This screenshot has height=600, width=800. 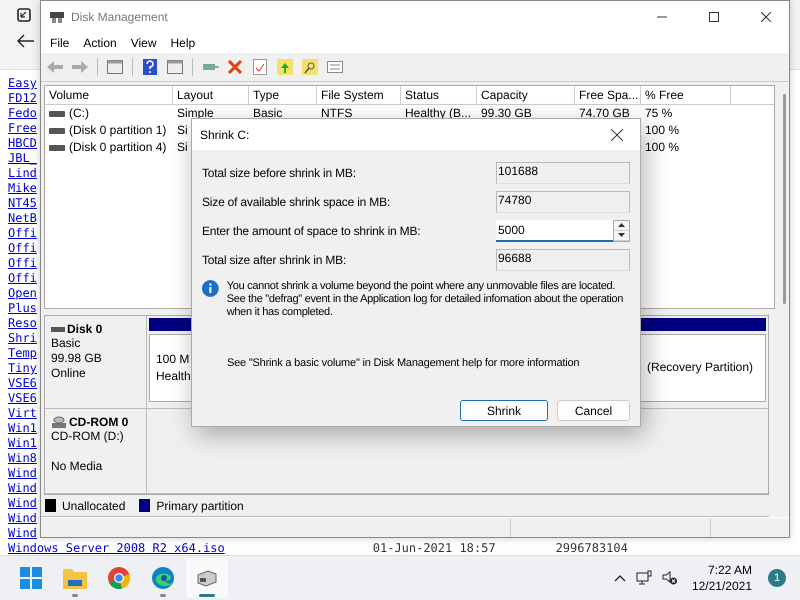 What do you see at coordinates (22, 308) in the screenshot?
I see `file-link: Plus` at bounding box center [22, 308].